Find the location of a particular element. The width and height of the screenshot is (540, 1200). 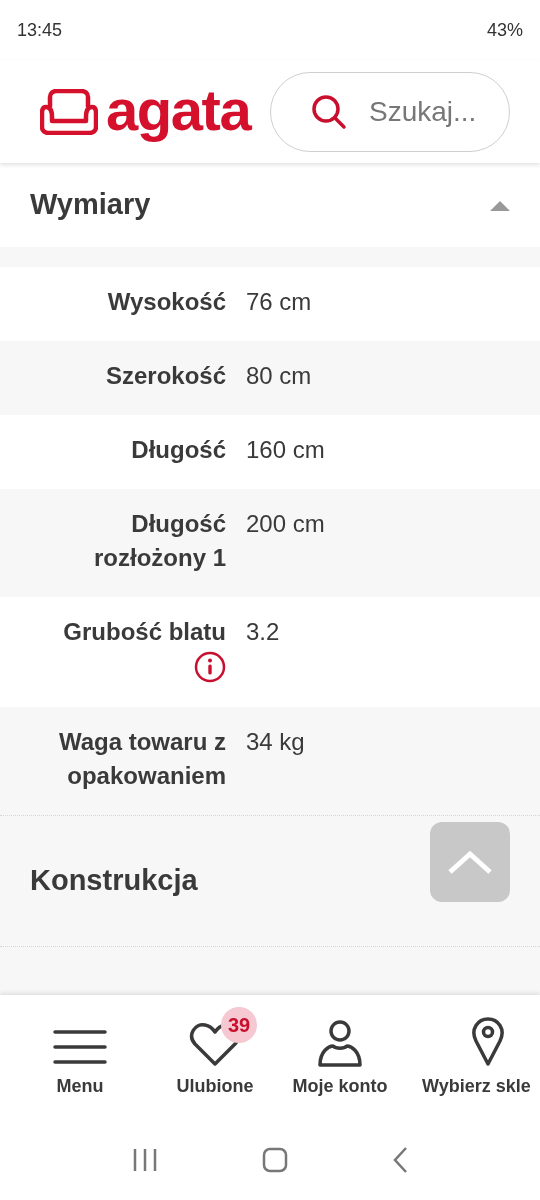

nav-item: Menu is located at coordinates (80, 1050).